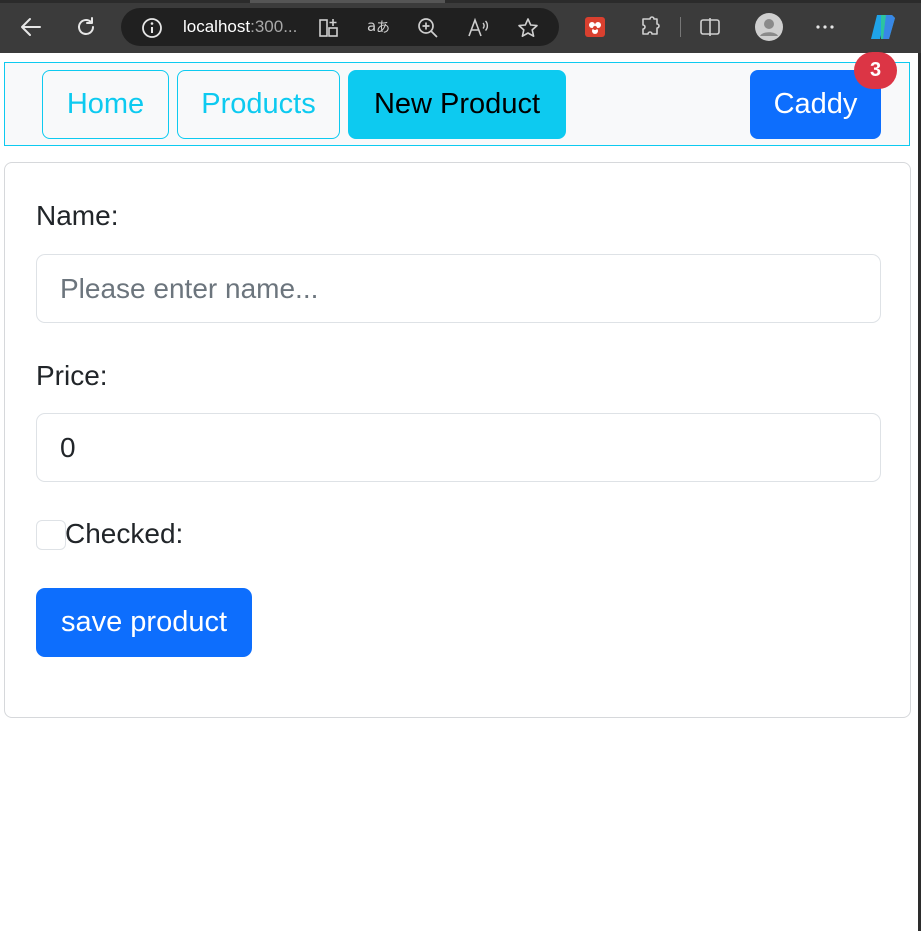 The image size is (921, 931). What do you see at coordinates (458, 447) in the screenshot?
I see `price-input` at bounding box center [458, 447].